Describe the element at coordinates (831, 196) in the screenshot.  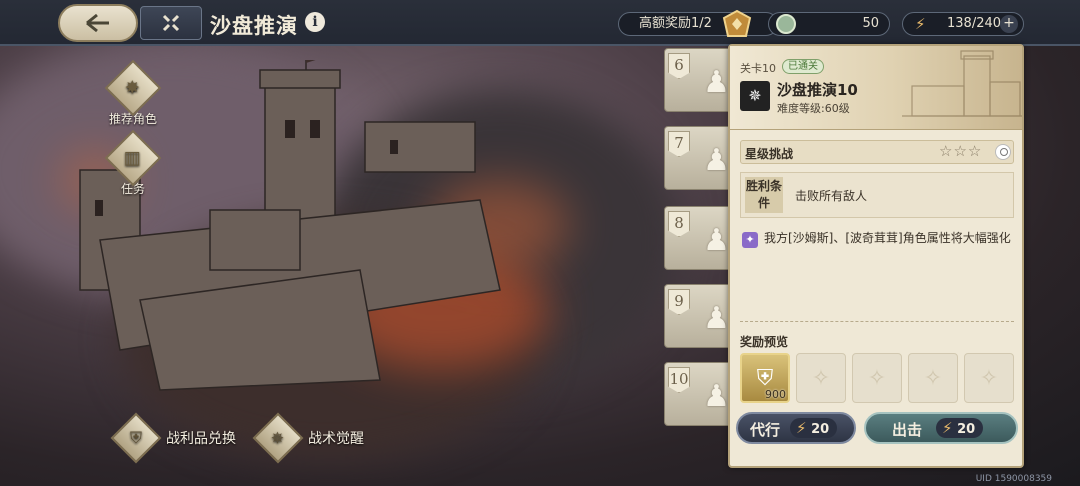
I see `win-condition-text: 击败所有敌人` at that location.